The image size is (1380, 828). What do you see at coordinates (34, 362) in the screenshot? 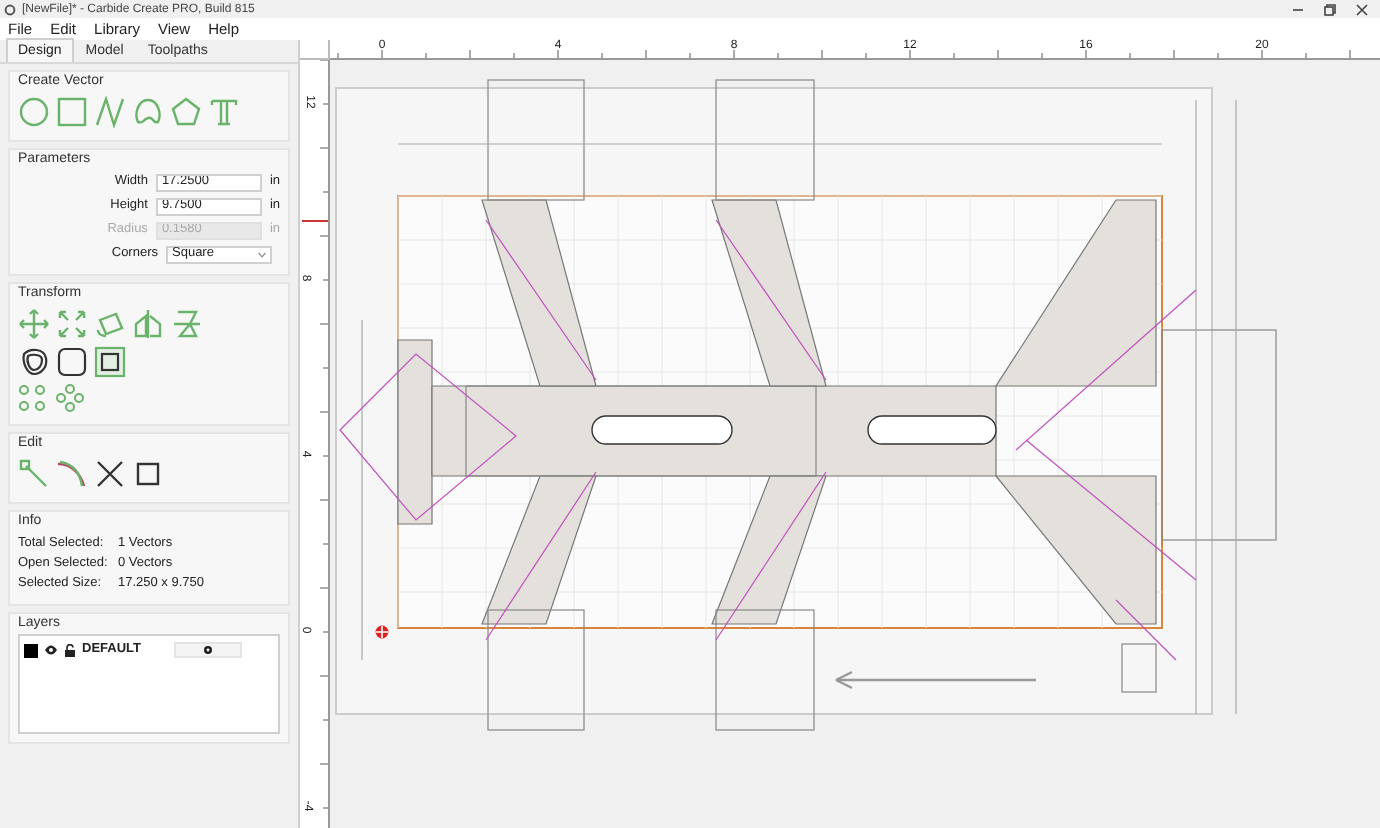
I see `offset-icon` at bounding box center [34, 362].